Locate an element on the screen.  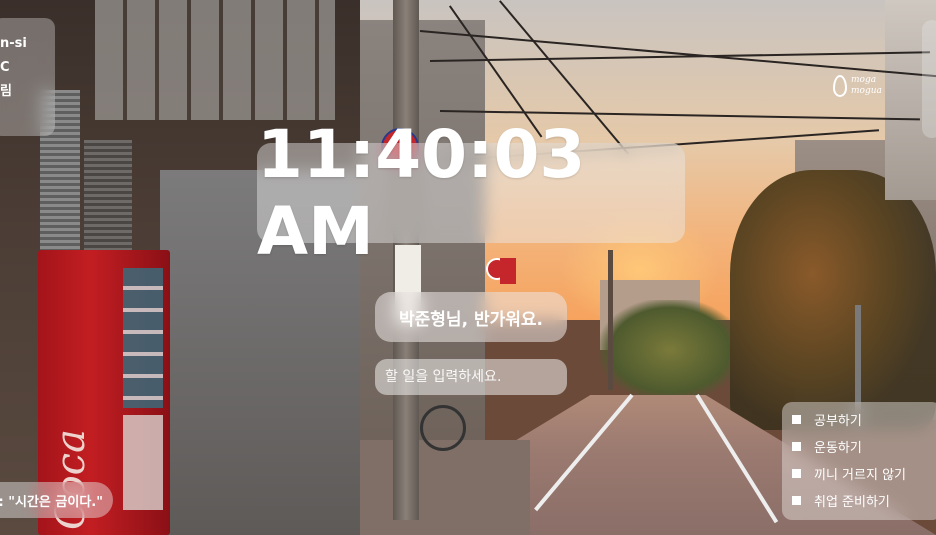
distant-trees is located at coordinates (670, 350).